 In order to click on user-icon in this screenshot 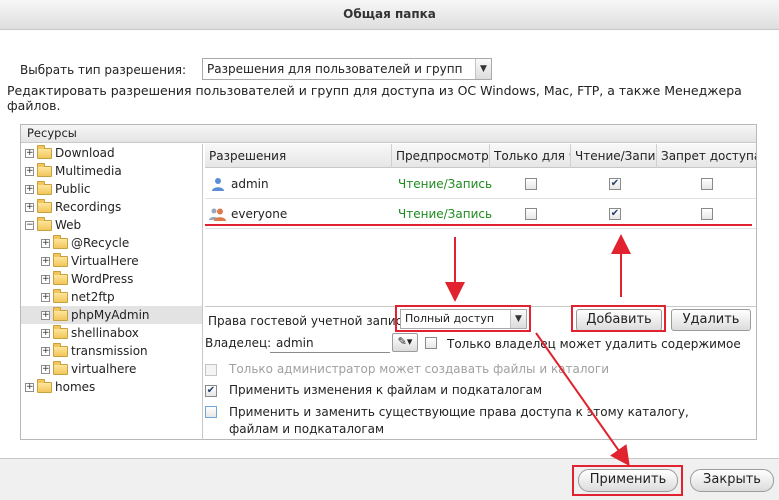, I will do `click(218, 184)`.